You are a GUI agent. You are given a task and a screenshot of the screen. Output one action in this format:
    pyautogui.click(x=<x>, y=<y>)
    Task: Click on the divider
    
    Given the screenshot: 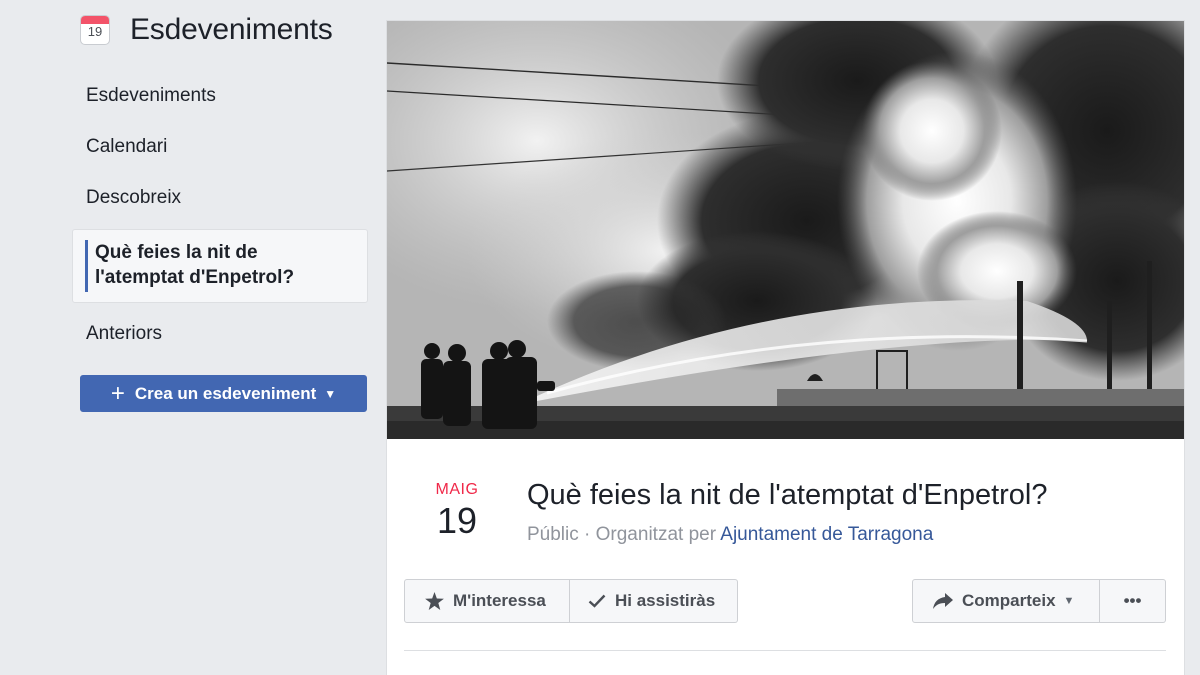 What is the action you would take?
    pyautogui.click(x=785, y=650)
    